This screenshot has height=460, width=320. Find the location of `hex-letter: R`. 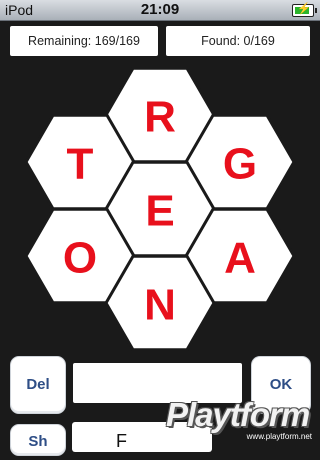

hex-letter: R is located at coordinates (160, 117).